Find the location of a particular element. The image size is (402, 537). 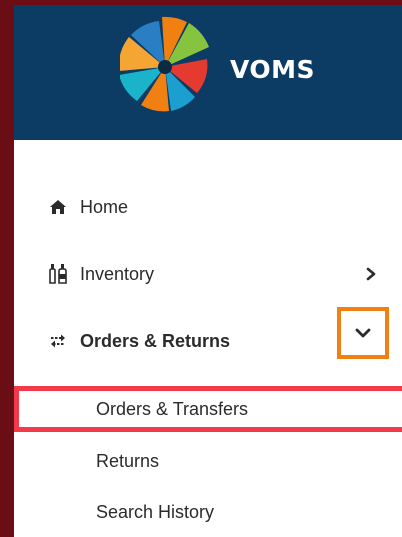

submenu-item-label: Returns is located at coordinates (128, 460).